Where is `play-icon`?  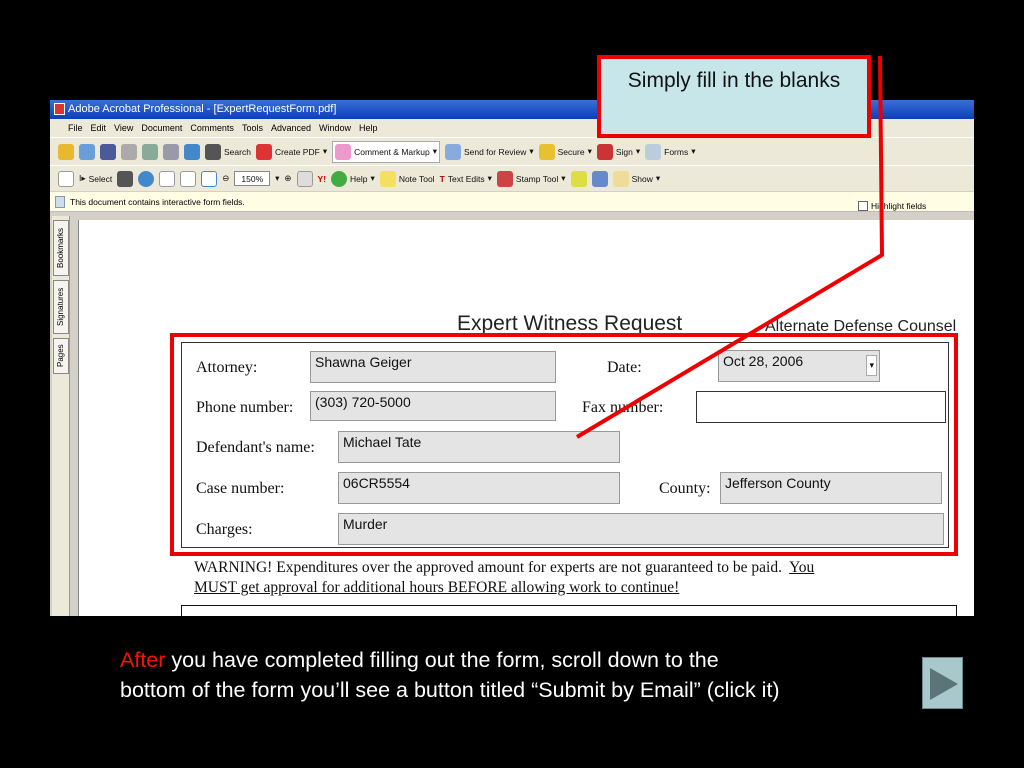
play-icon is located at coordinates (944, 684).